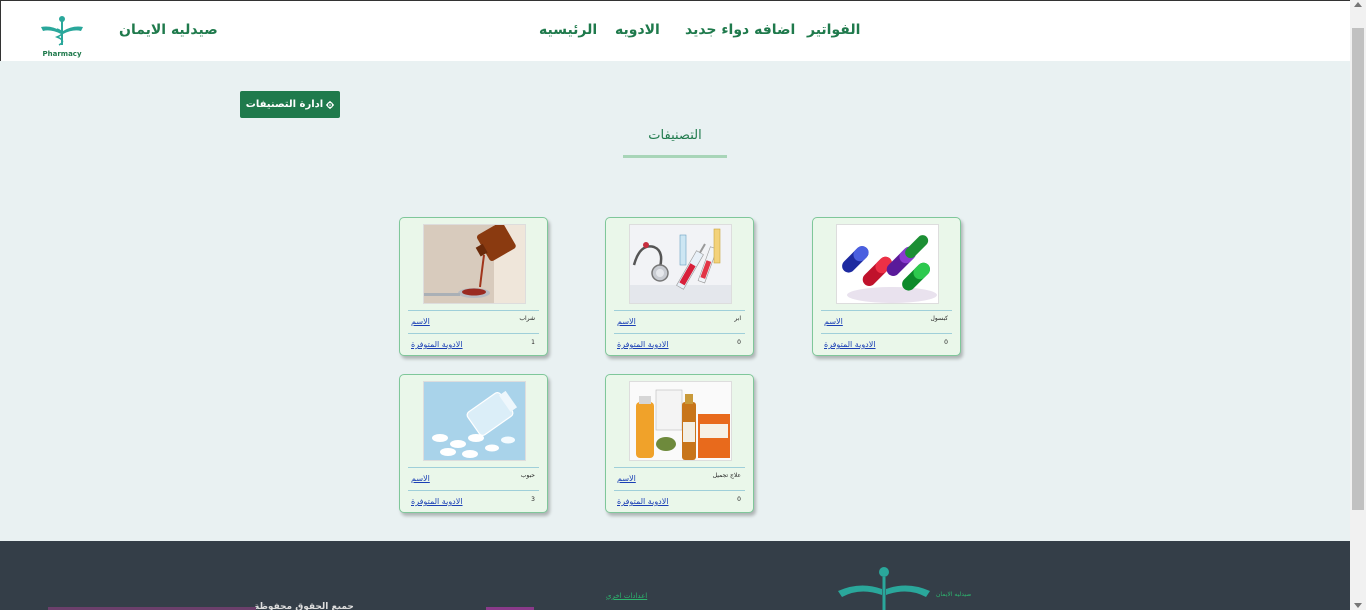 This screenshot has width=1366, height=610. Describe the element at coordinates (833, 30) in the screenshot. I see `nav-invoices: الفواتير` at that location.